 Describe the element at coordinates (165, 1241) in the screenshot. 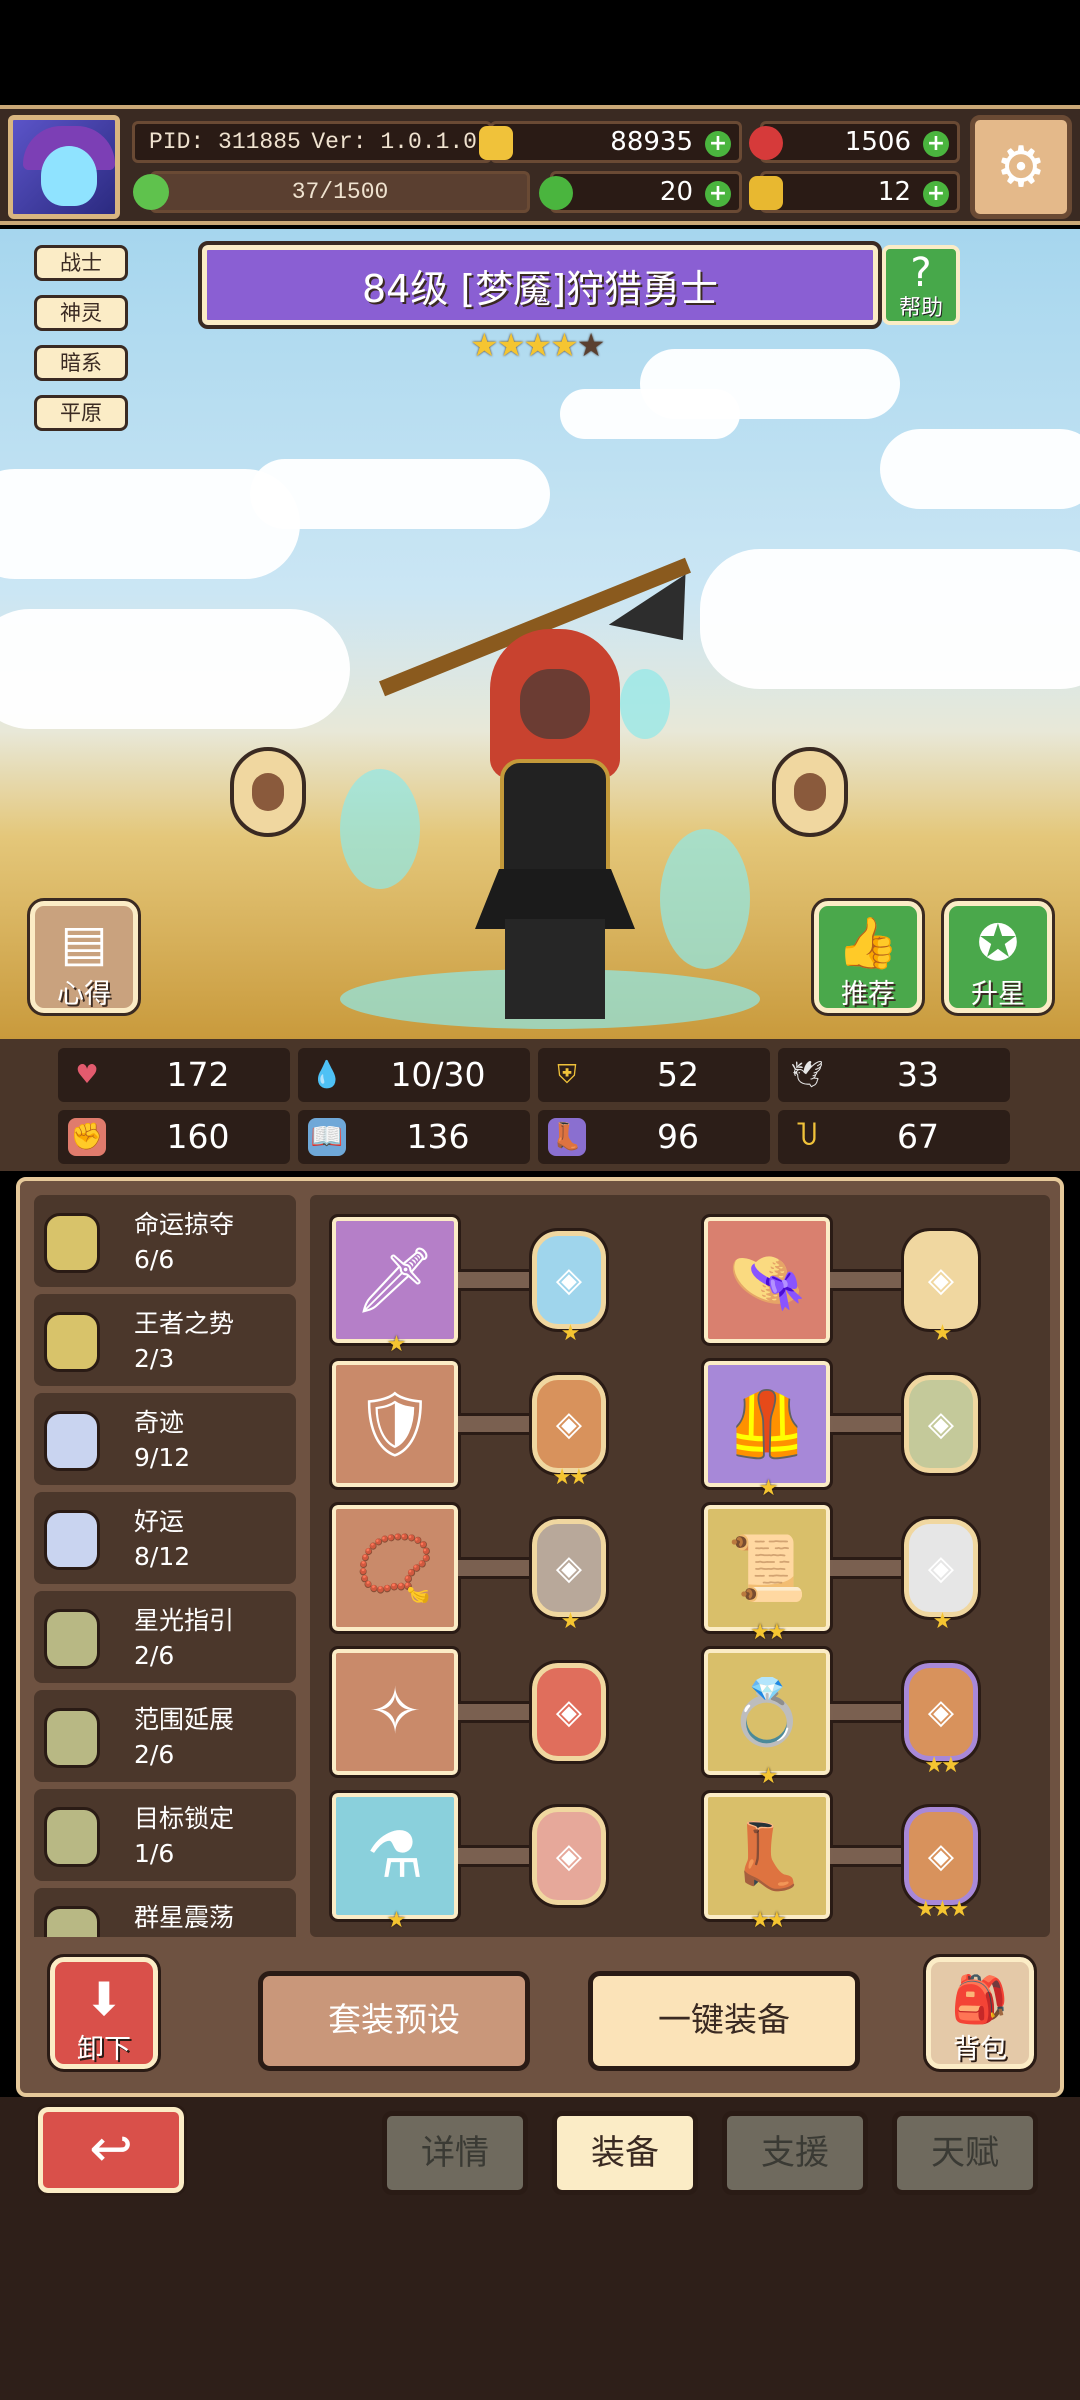

I see `set-item: 命运掠夺 6/6` at that location.